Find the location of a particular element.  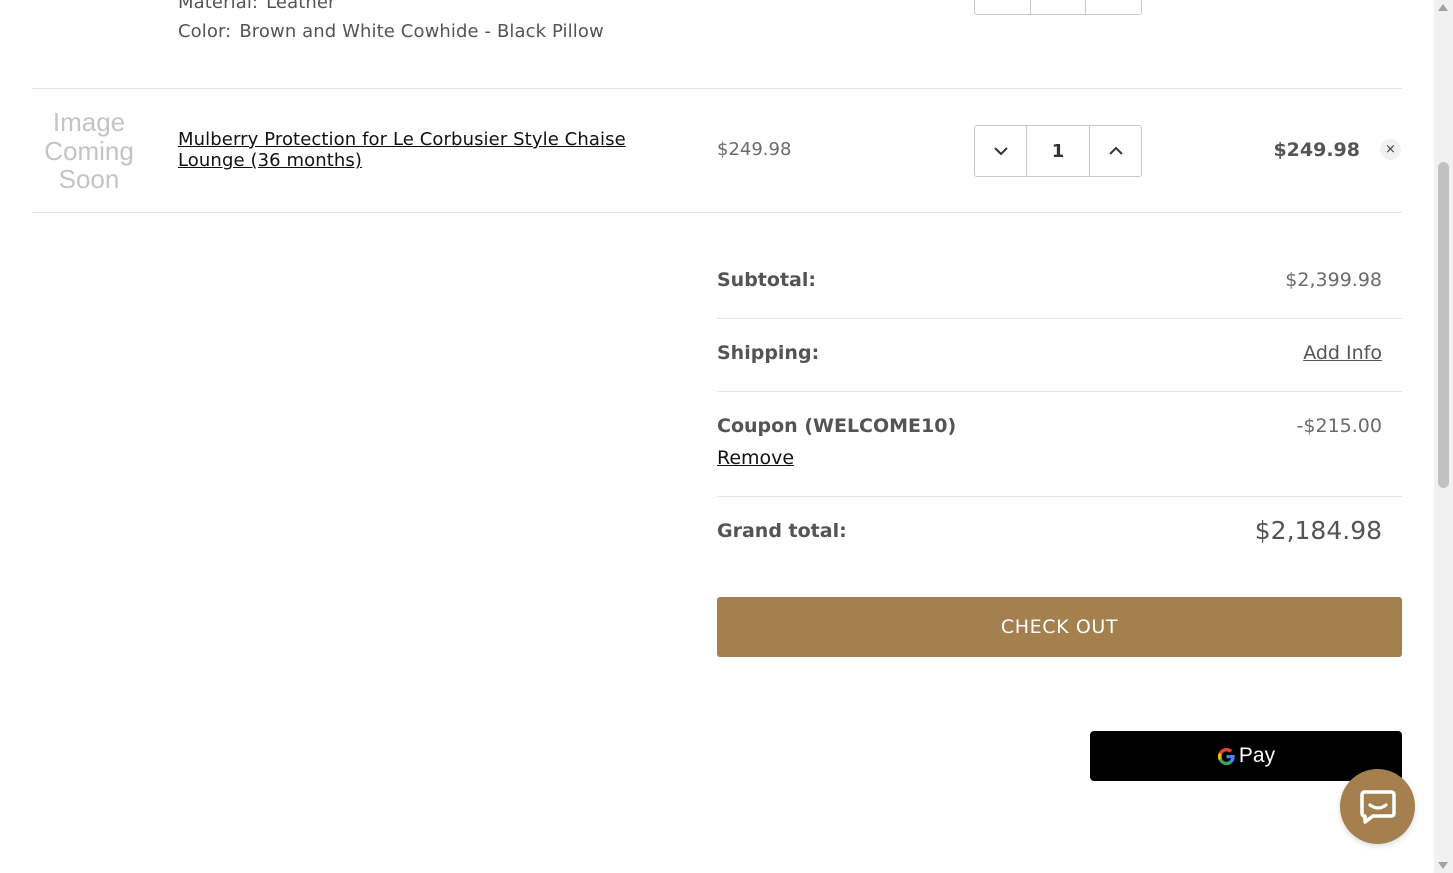

add-shipping-info-link: Add Info is located at coordinates (1342, 353).